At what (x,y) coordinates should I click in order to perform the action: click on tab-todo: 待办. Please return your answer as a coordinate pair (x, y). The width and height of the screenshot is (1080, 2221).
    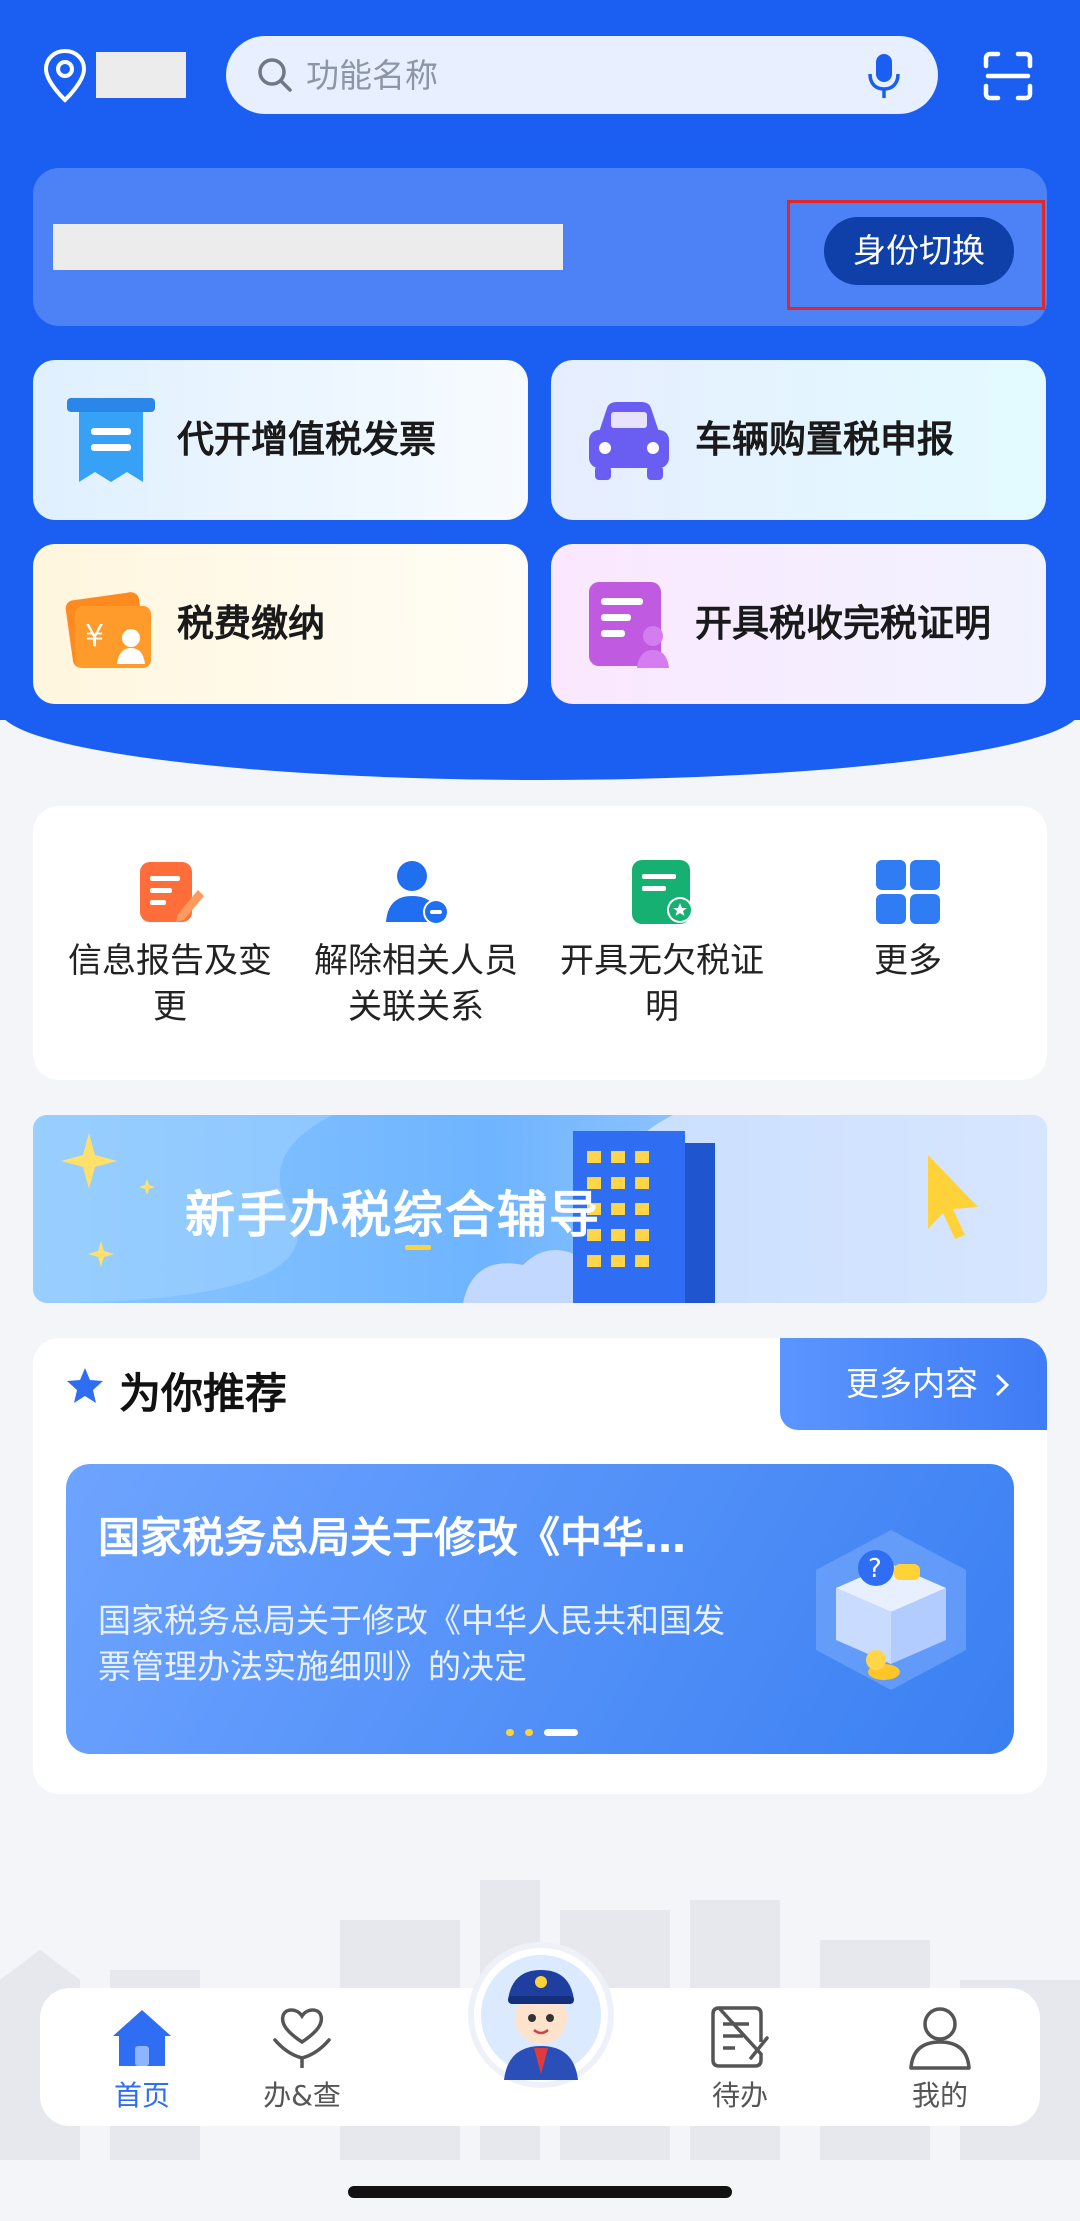
    Looking at the image, I should click on (740, 2060).